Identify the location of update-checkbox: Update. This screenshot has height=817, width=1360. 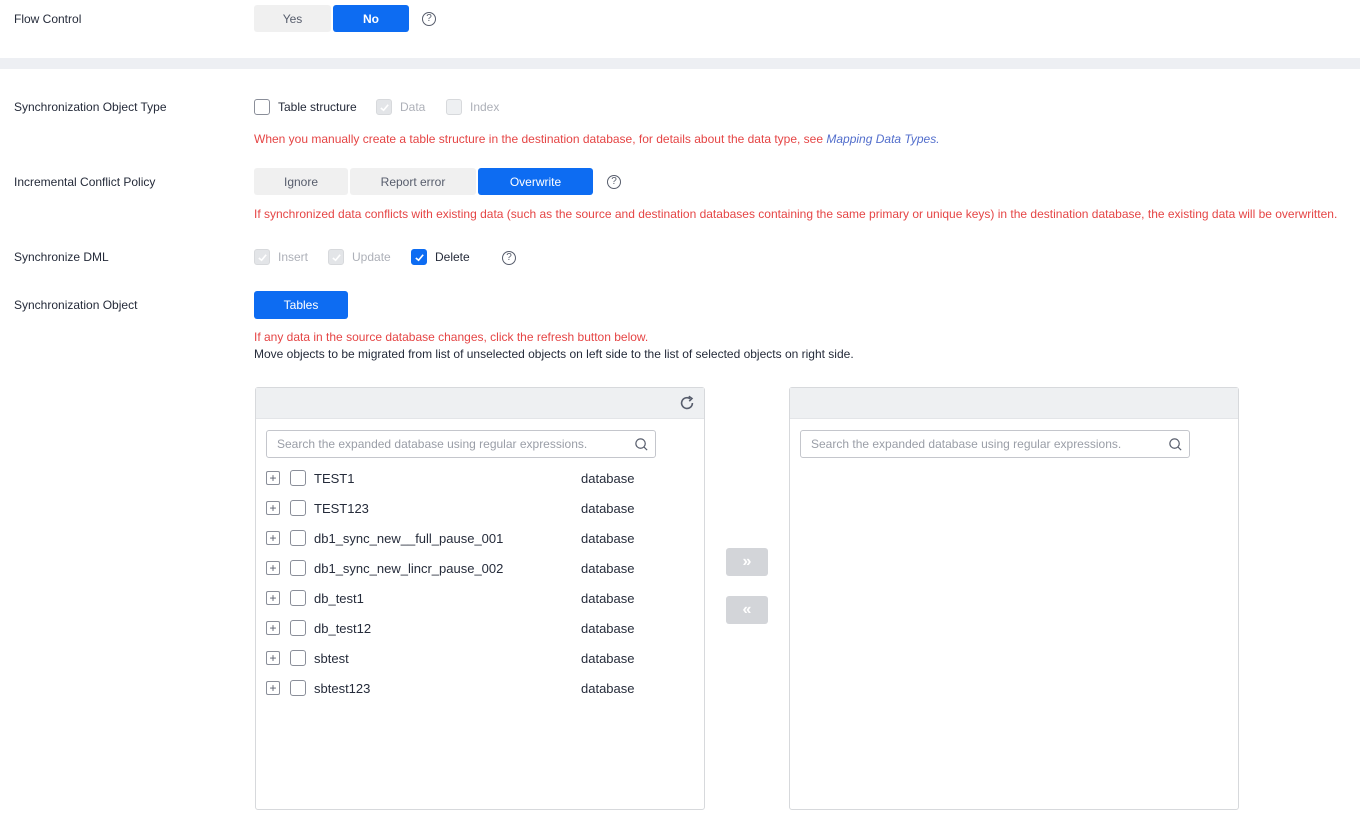
(359, 257).